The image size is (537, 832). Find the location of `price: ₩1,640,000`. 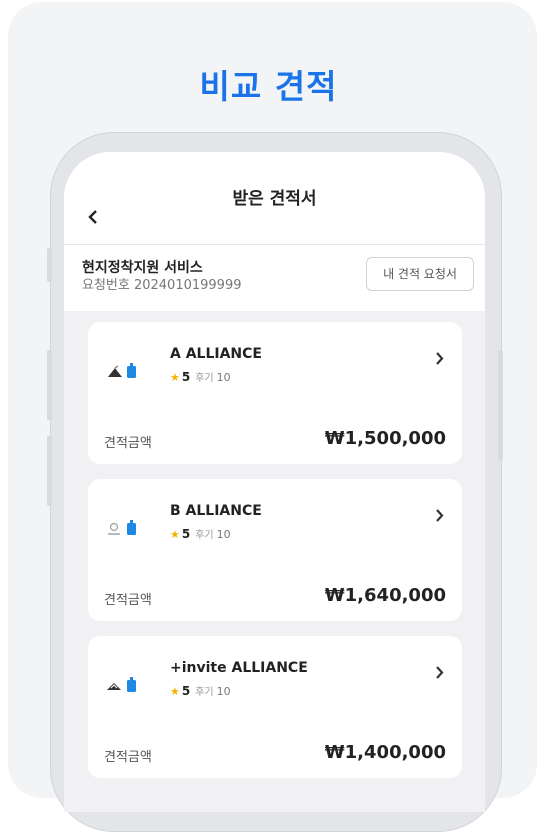

price: ₩1,640,000 is located at coordinates (385, 595).